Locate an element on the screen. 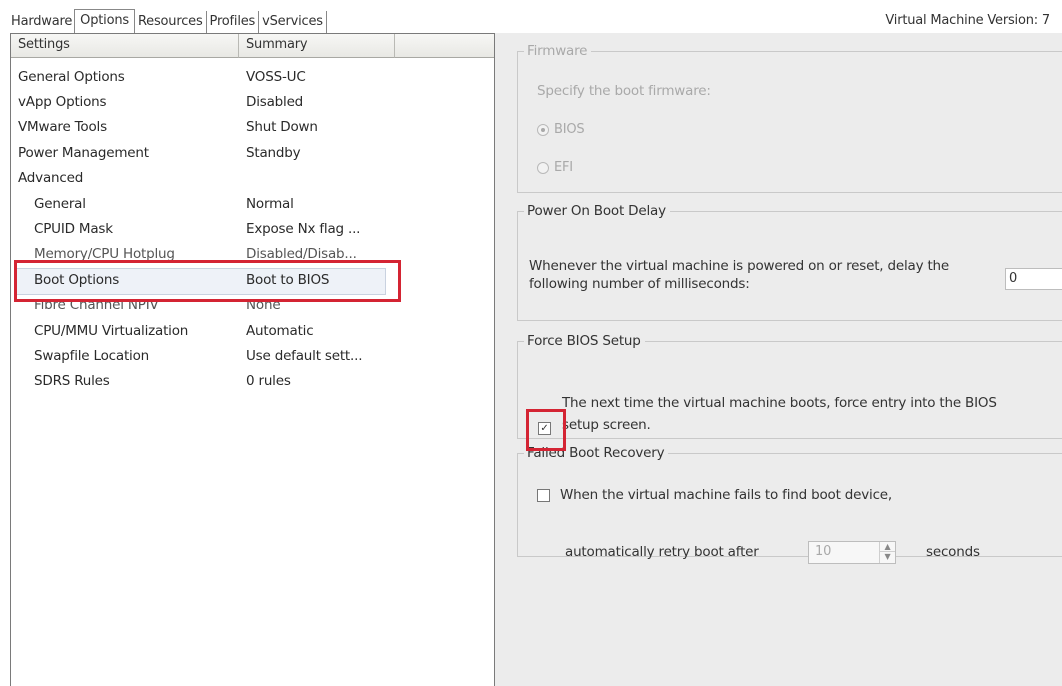 The height and width of the screenshot is (686, 1062). list-item-power-management: Power Management Standby is located at coordinates (252, 152).